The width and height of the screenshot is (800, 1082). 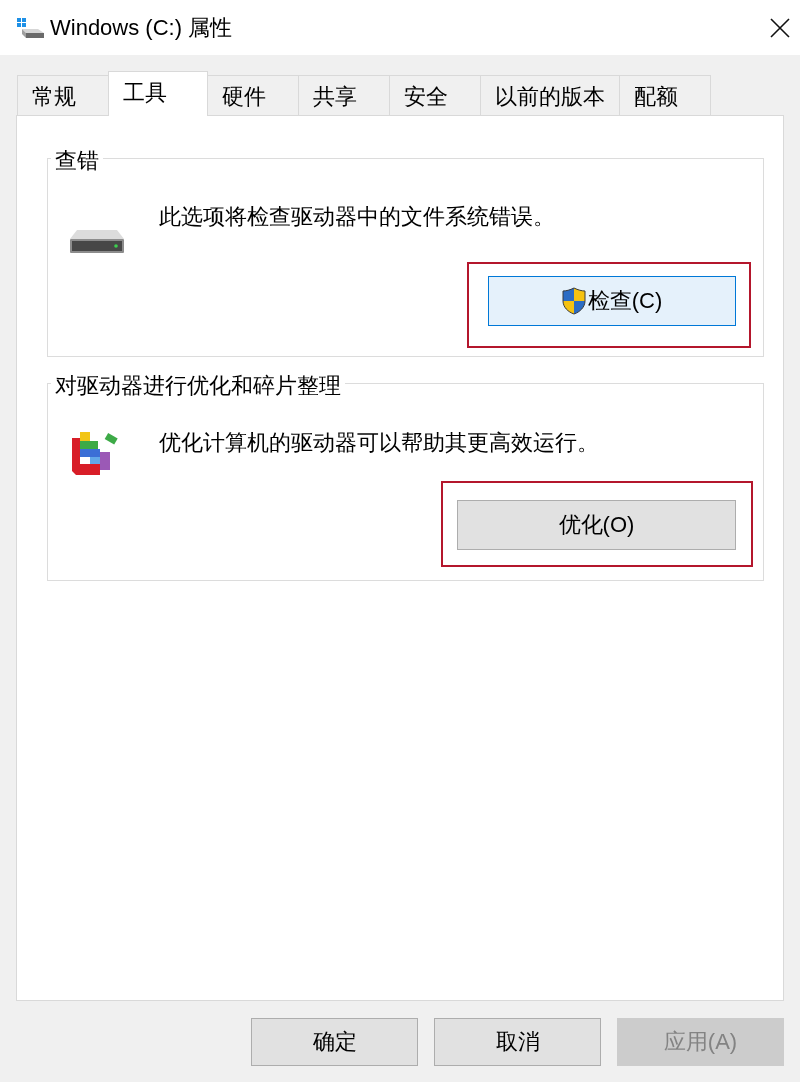 I want to click on shield-icon, so click(x=573, y=301).